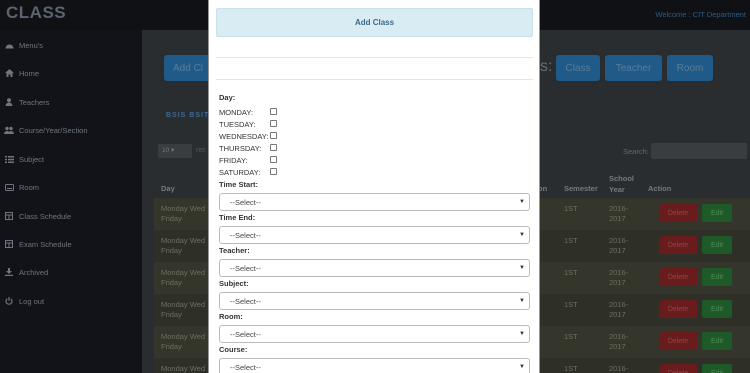 The image size is (750, 373). What do you see at coordinates (71, 45) in the screenshot?
I see `sidebar-item-menus: Menu's` at bounding box center [71, 45].